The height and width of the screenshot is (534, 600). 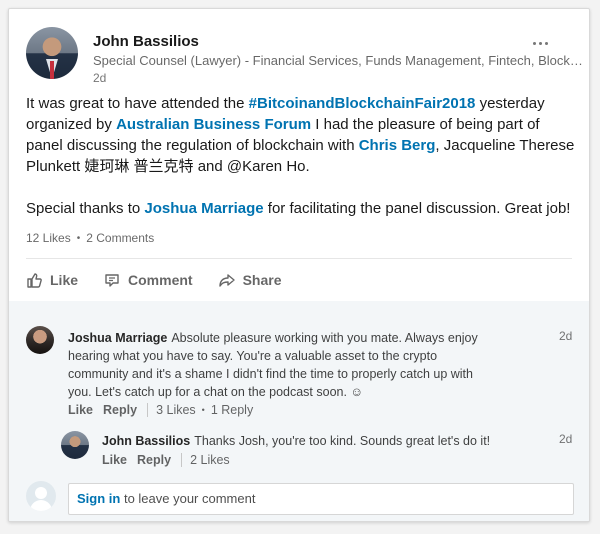 I want to click on action-bar: Like Comment Share, so click(x=154, y=280).